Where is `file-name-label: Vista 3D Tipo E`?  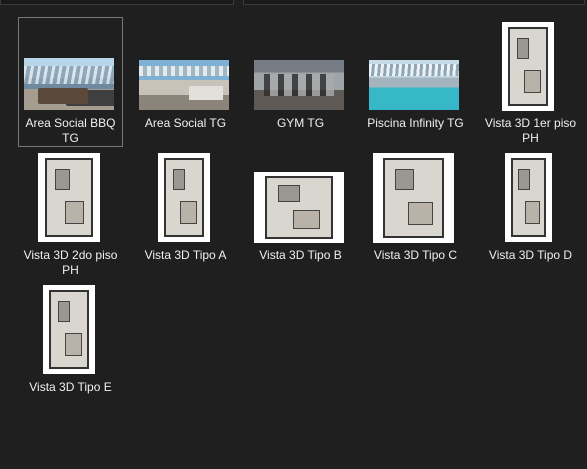
file-name-label: Vista 3D Tipo E is located at coordinates (70, 387).